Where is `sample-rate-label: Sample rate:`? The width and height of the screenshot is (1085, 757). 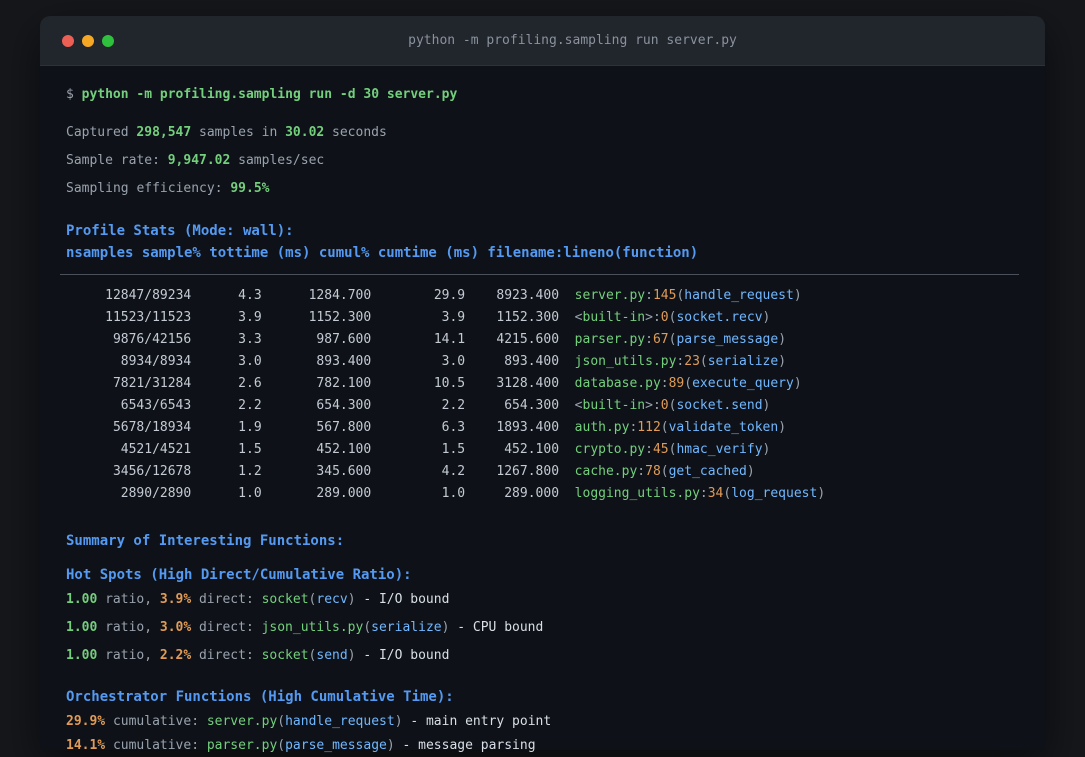 sample-rate-label: Sample rate: is located at coordinates (113, 160).